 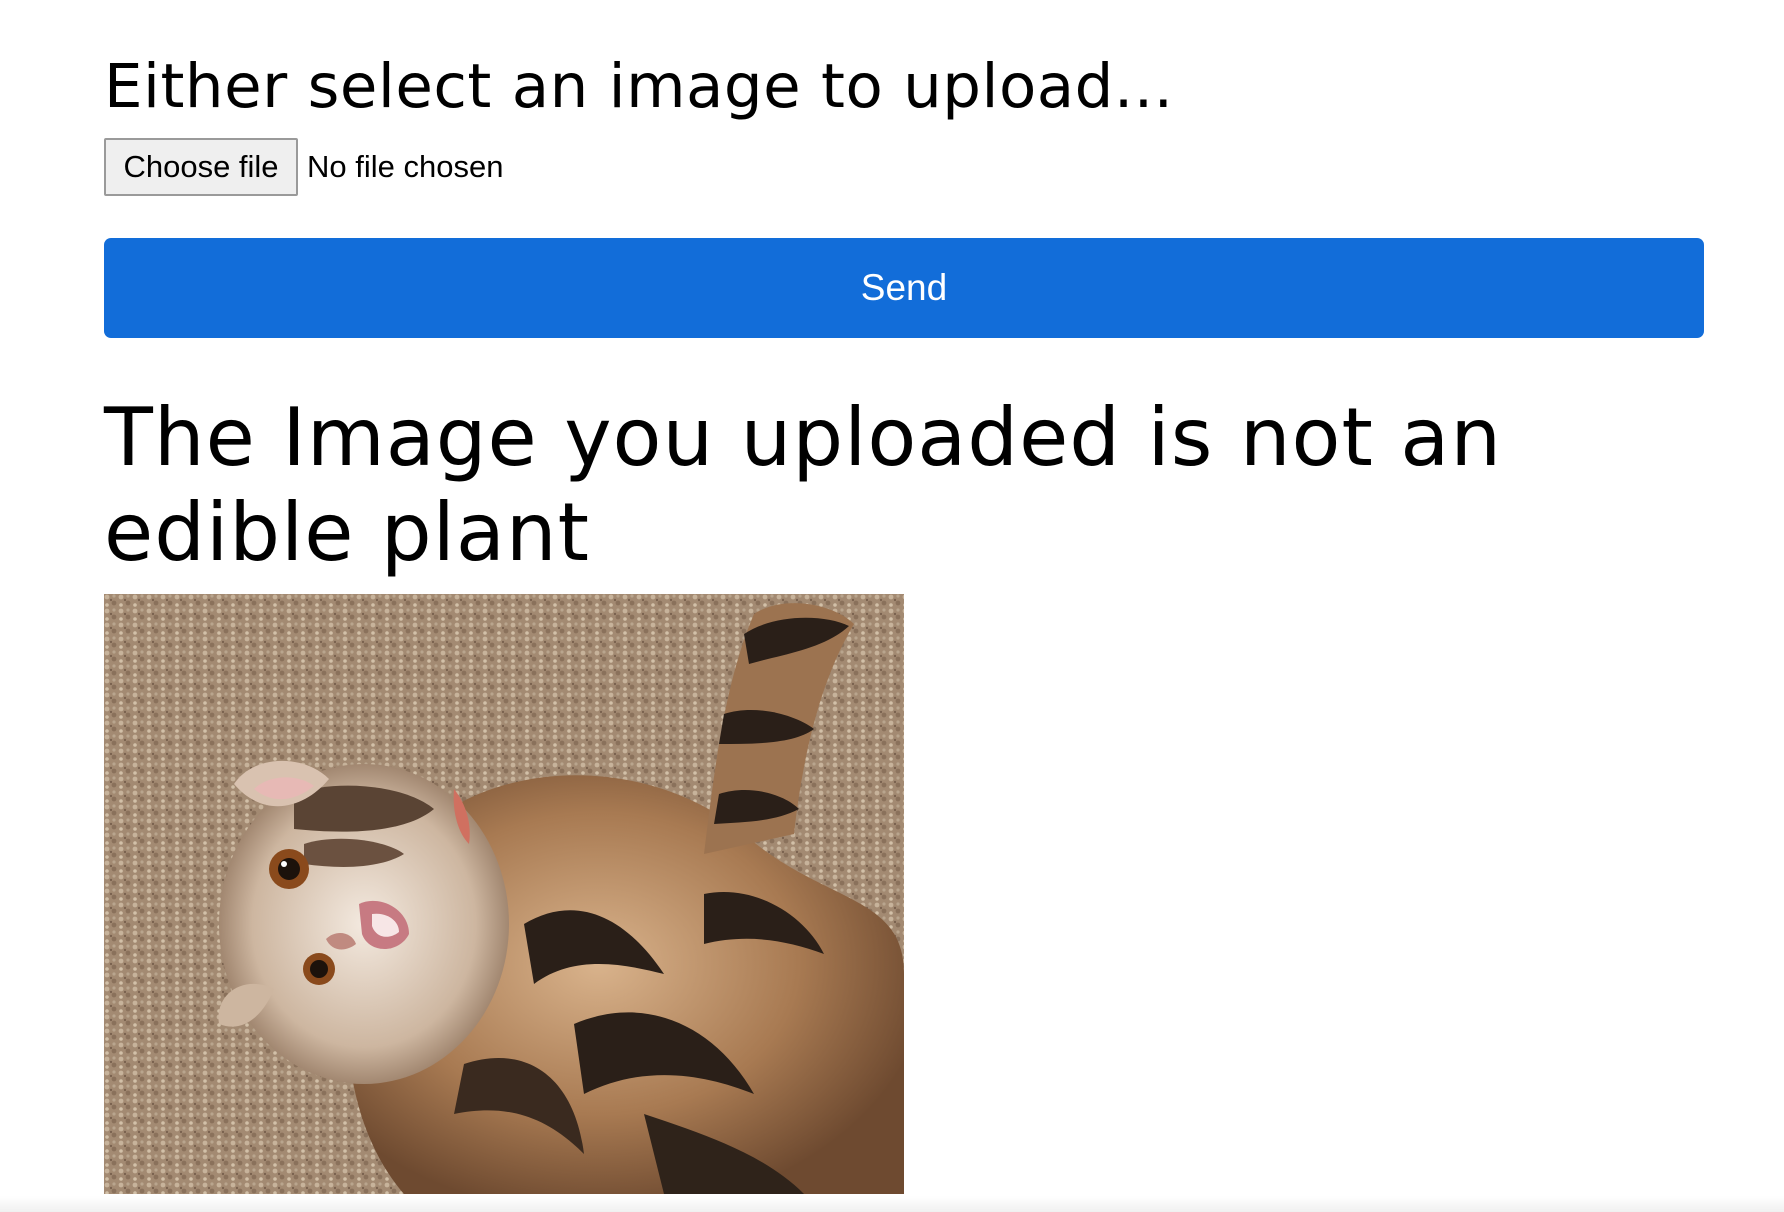 I want to click on file-input: Choose file No file chosen, so click(x=303, y=167).